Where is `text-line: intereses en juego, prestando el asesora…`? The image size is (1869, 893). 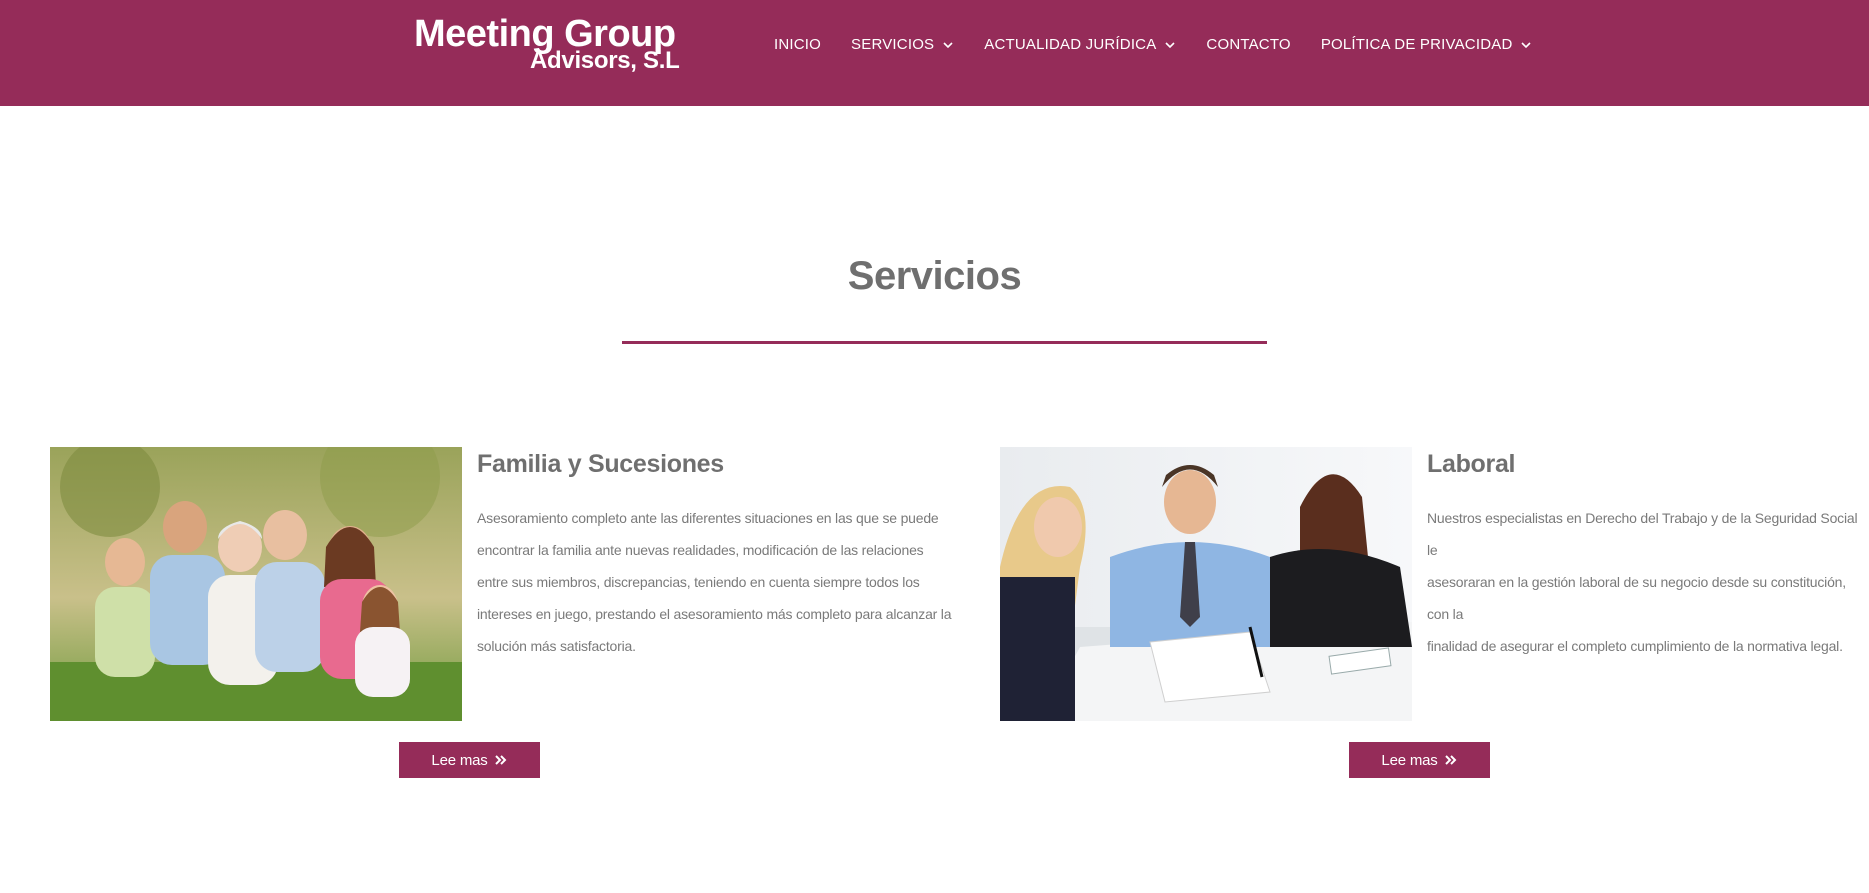 text-line: intereses en juego, prestando el asesora… is located at coordinates (714, 614).